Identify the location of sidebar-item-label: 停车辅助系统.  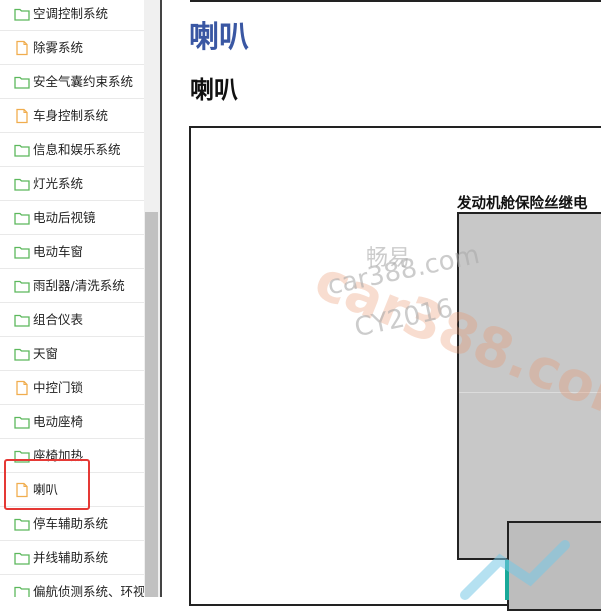
(71, 523).